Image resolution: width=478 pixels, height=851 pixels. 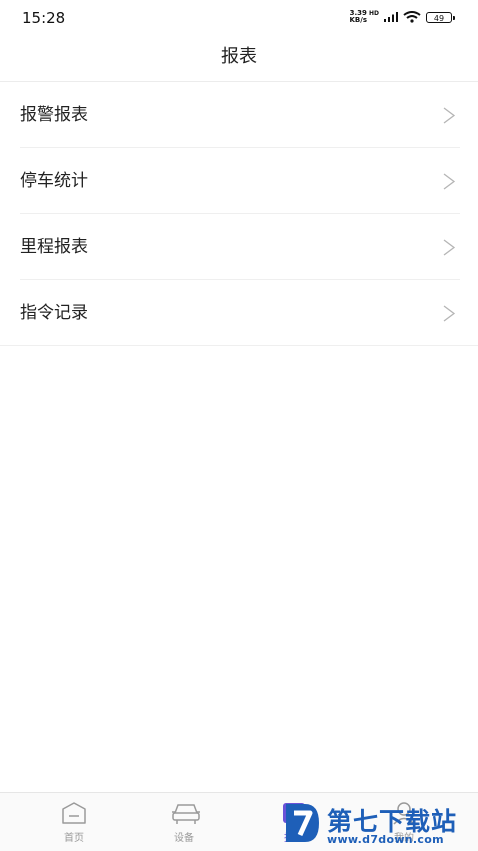 What do you see at coordinates (239, 56) in the screenshot?
I see `page-title: 报表` at bounding box center [239, 56].